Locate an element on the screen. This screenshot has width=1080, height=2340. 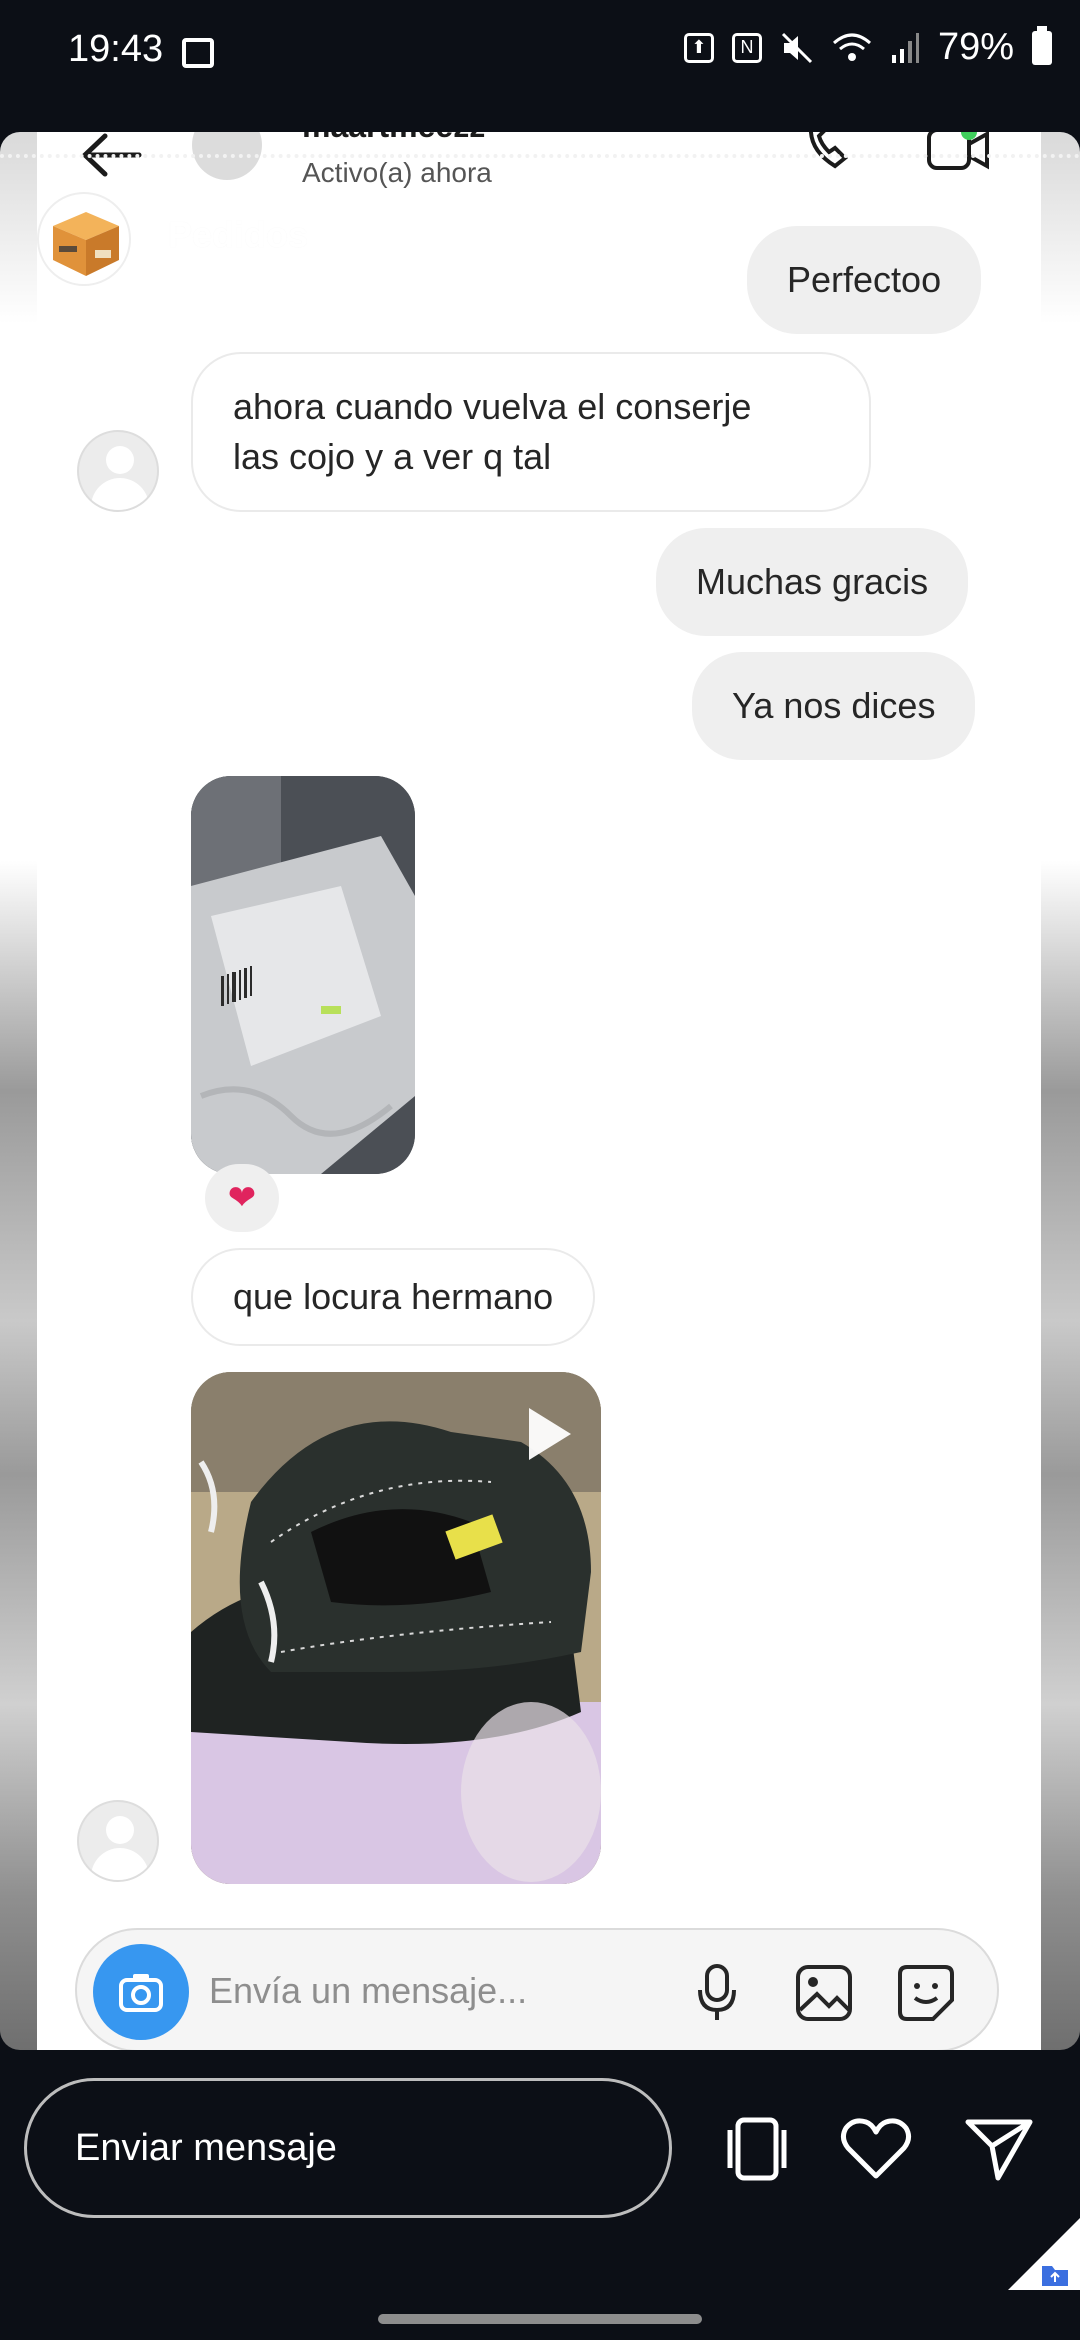
sticker-icon is located at coordinates (926, 1993).